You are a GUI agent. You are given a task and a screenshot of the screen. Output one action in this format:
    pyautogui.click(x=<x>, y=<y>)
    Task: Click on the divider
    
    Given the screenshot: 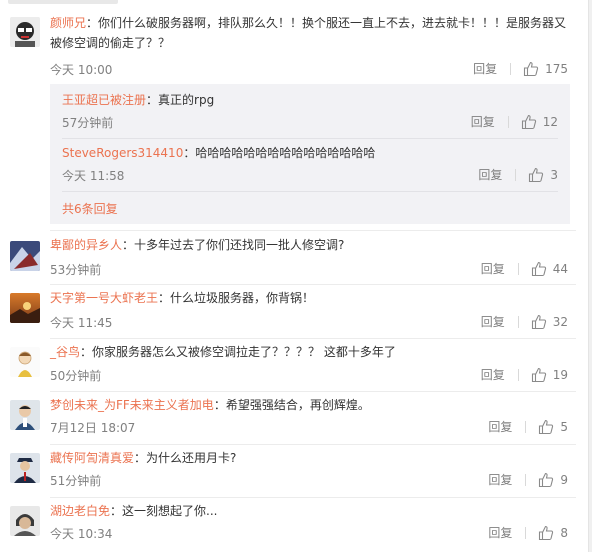 What is the action you would take?
    pyautogui.click(x=310, y=191)
    